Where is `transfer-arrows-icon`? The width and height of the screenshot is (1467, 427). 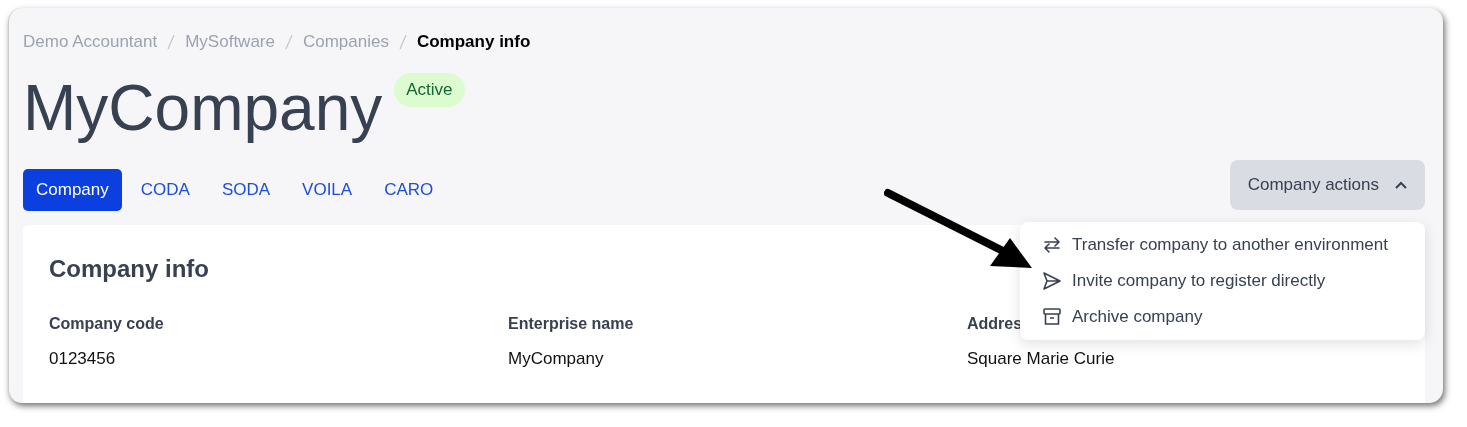 transfer-arrows-icon is located at coordinates (1052, 245).